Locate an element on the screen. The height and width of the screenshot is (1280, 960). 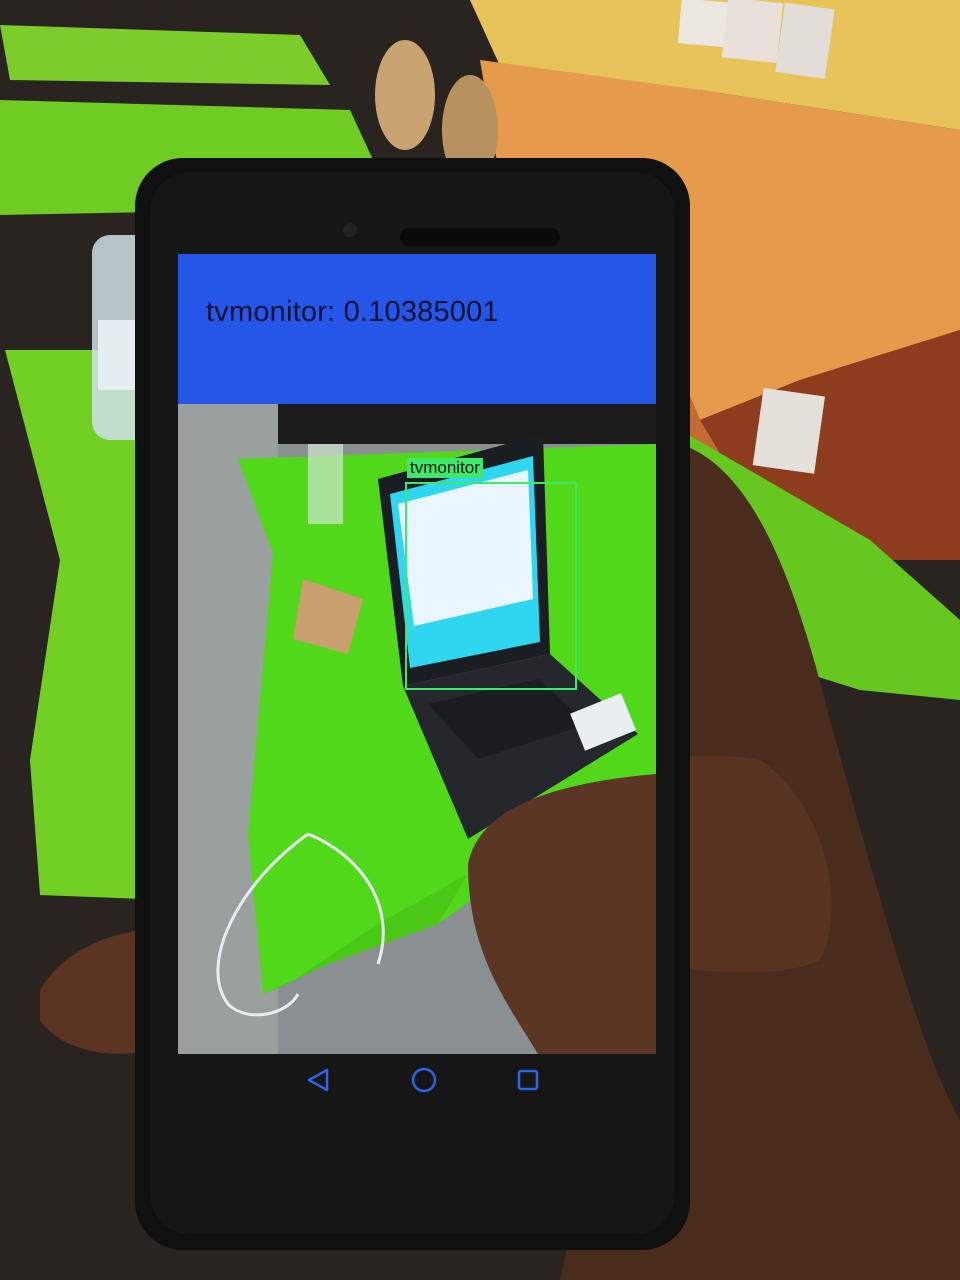
circle-home-icon is located at coordinates (424, 1080).